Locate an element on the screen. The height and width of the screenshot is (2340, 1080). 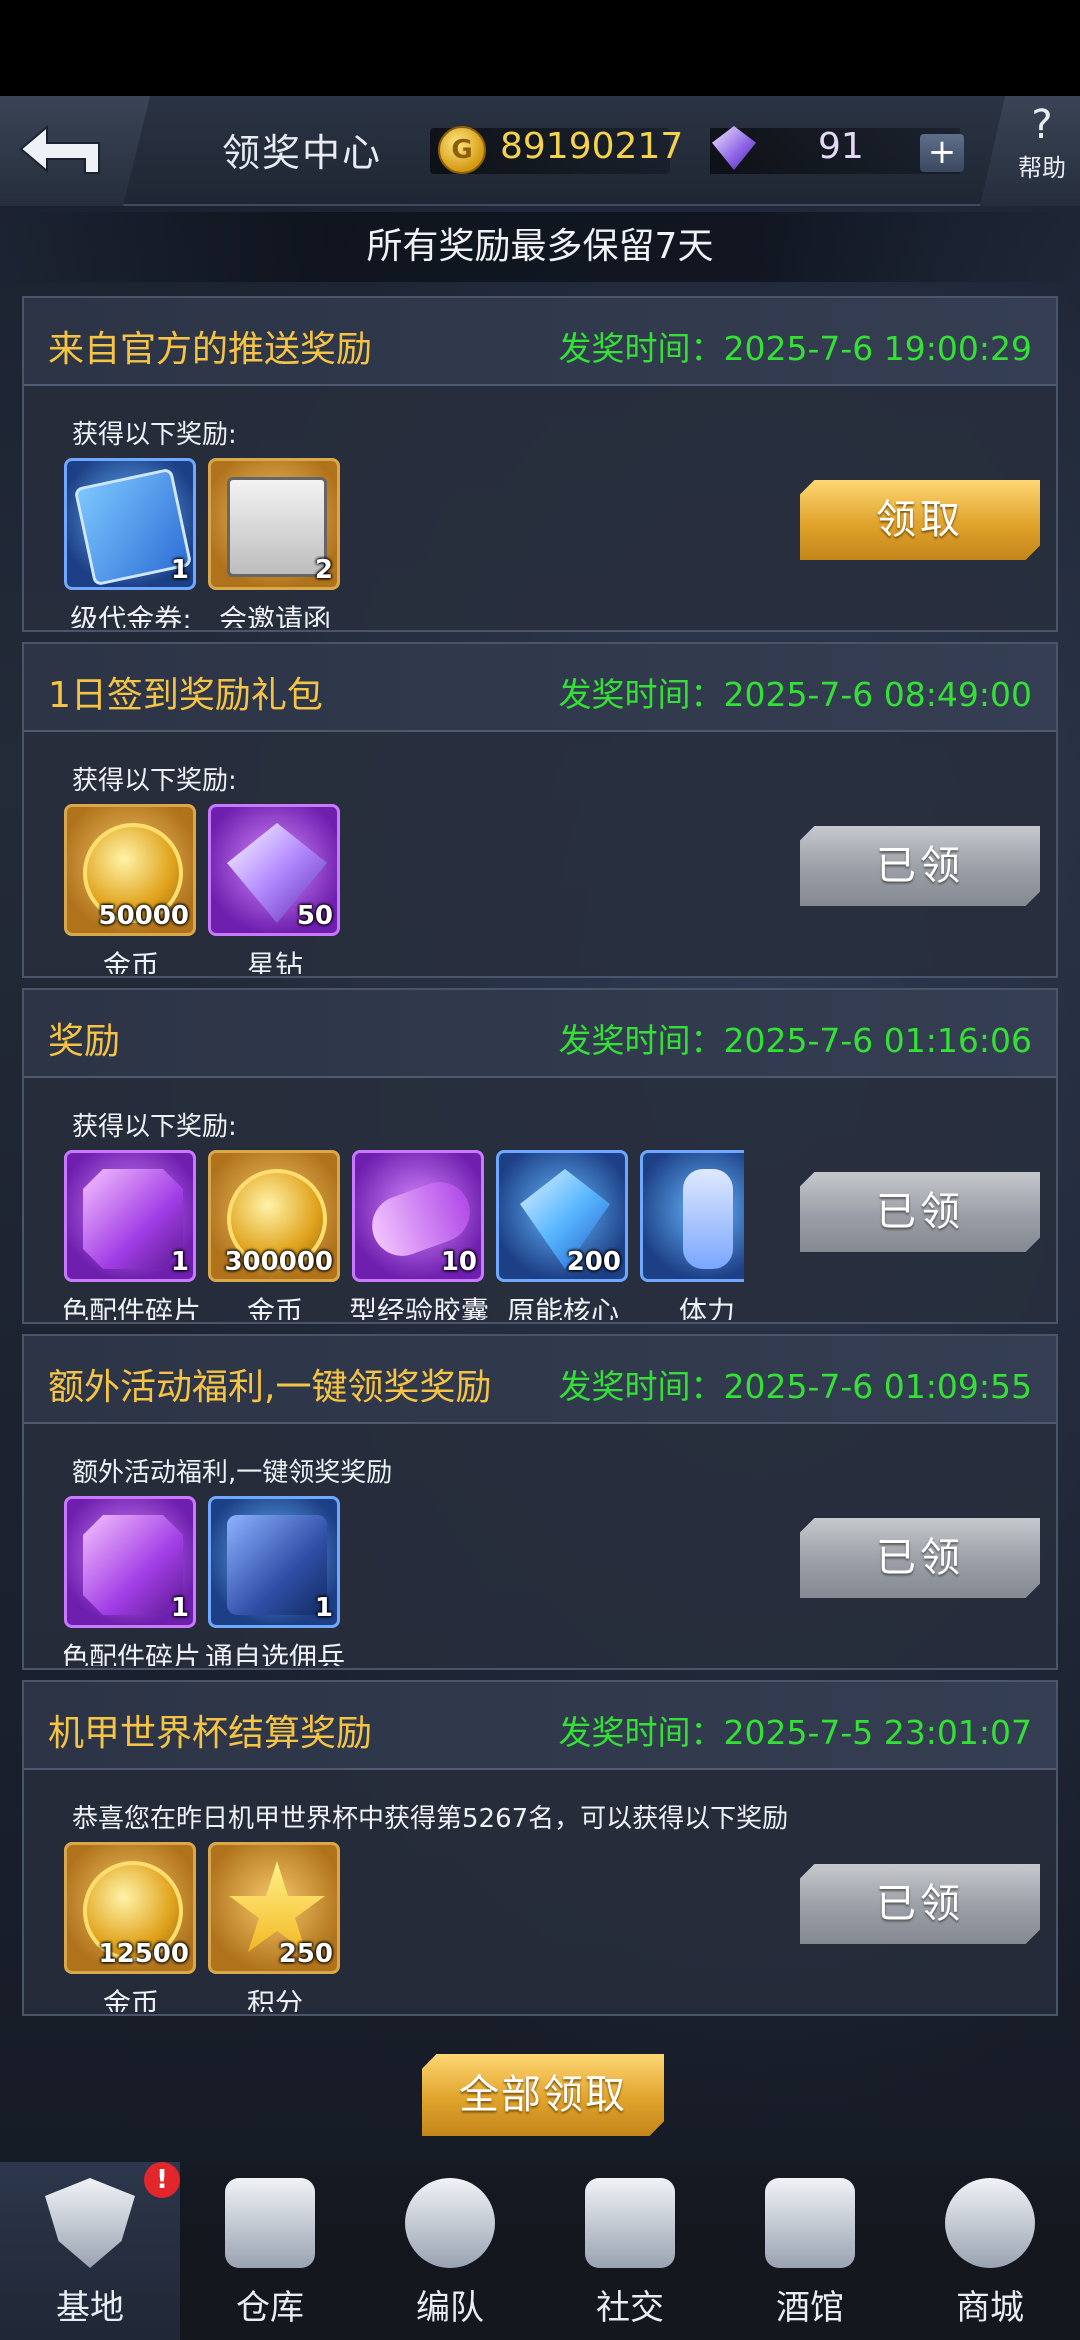
item-frame: 2 is located at coordinates (274, 524).